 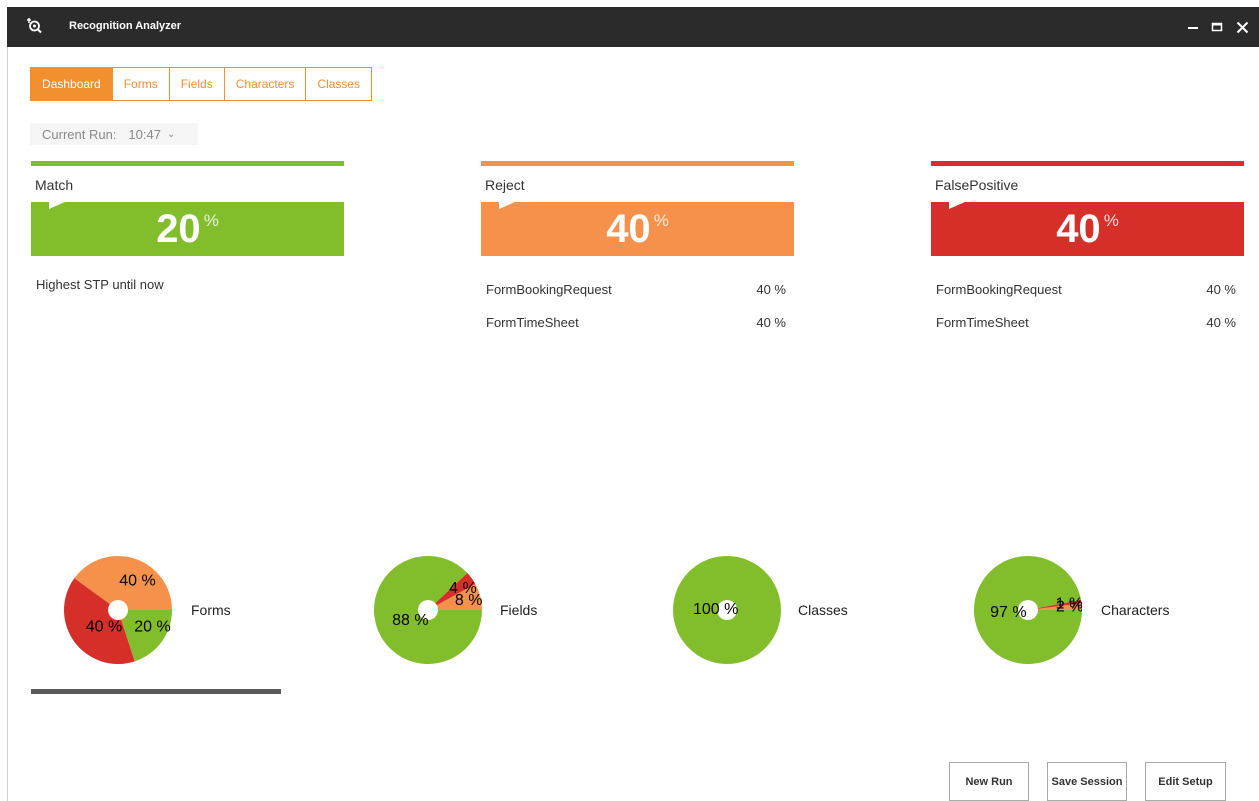 I want to click on match-accent-bar, so click(x=187, y=163).